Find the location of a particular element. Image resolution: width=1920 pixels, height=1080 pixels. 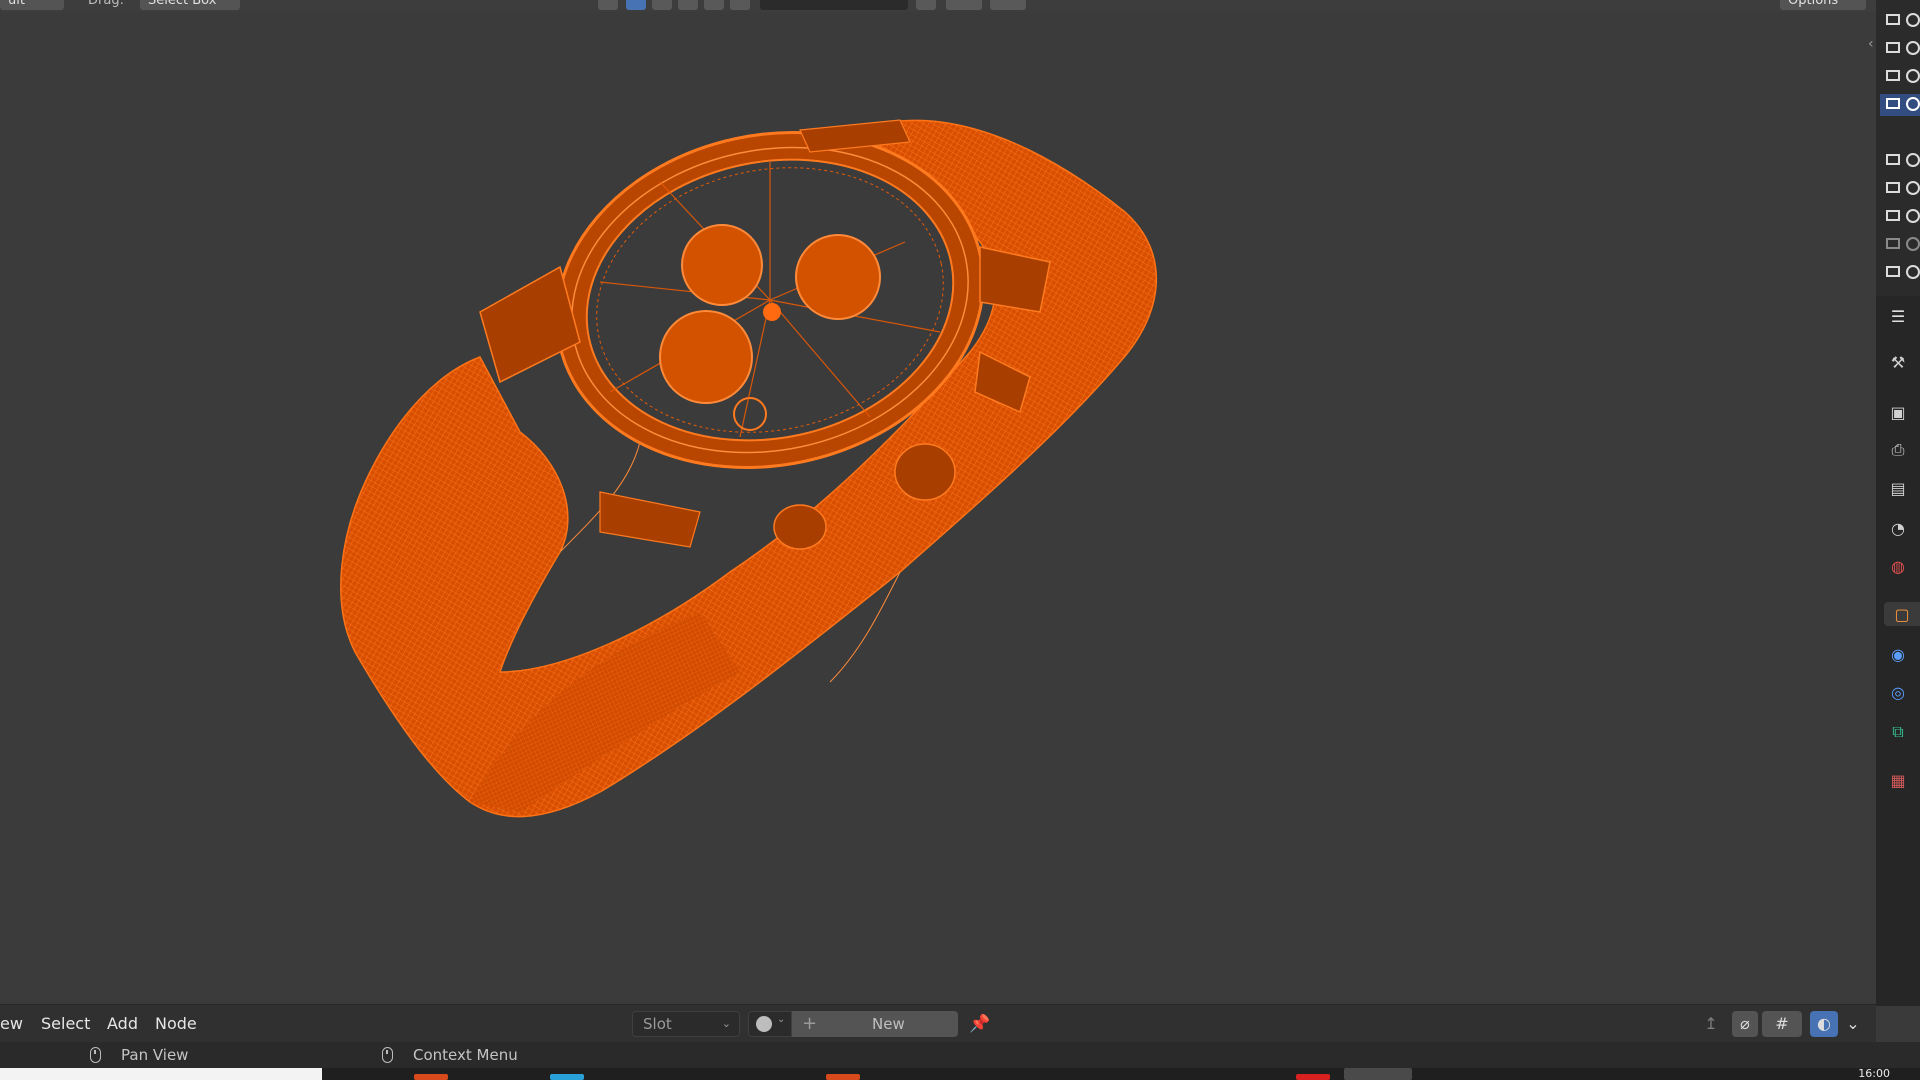

overlays-chevron-icon: ⌄ is located at coordinates (1853, 1024).